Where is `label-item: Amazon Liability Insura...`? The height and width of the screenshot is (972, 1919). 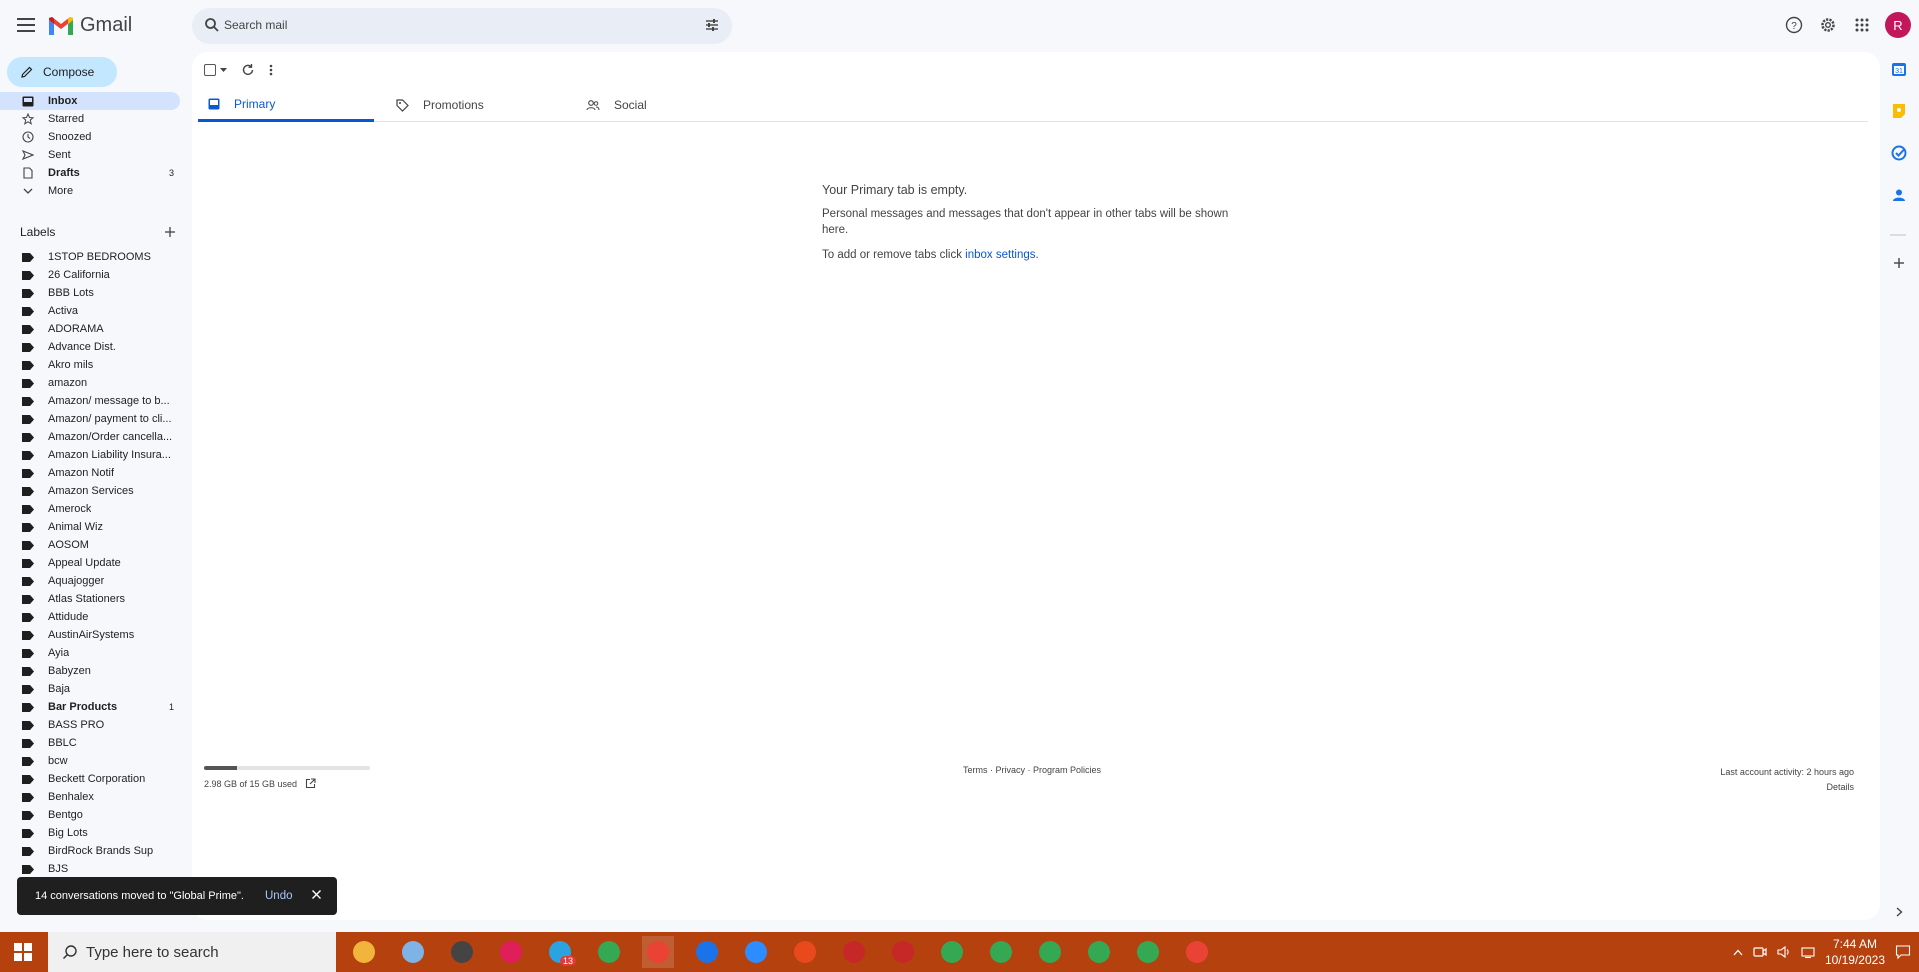
label-item: Amazon Liability Insura... is located at coordinates (90, 455).